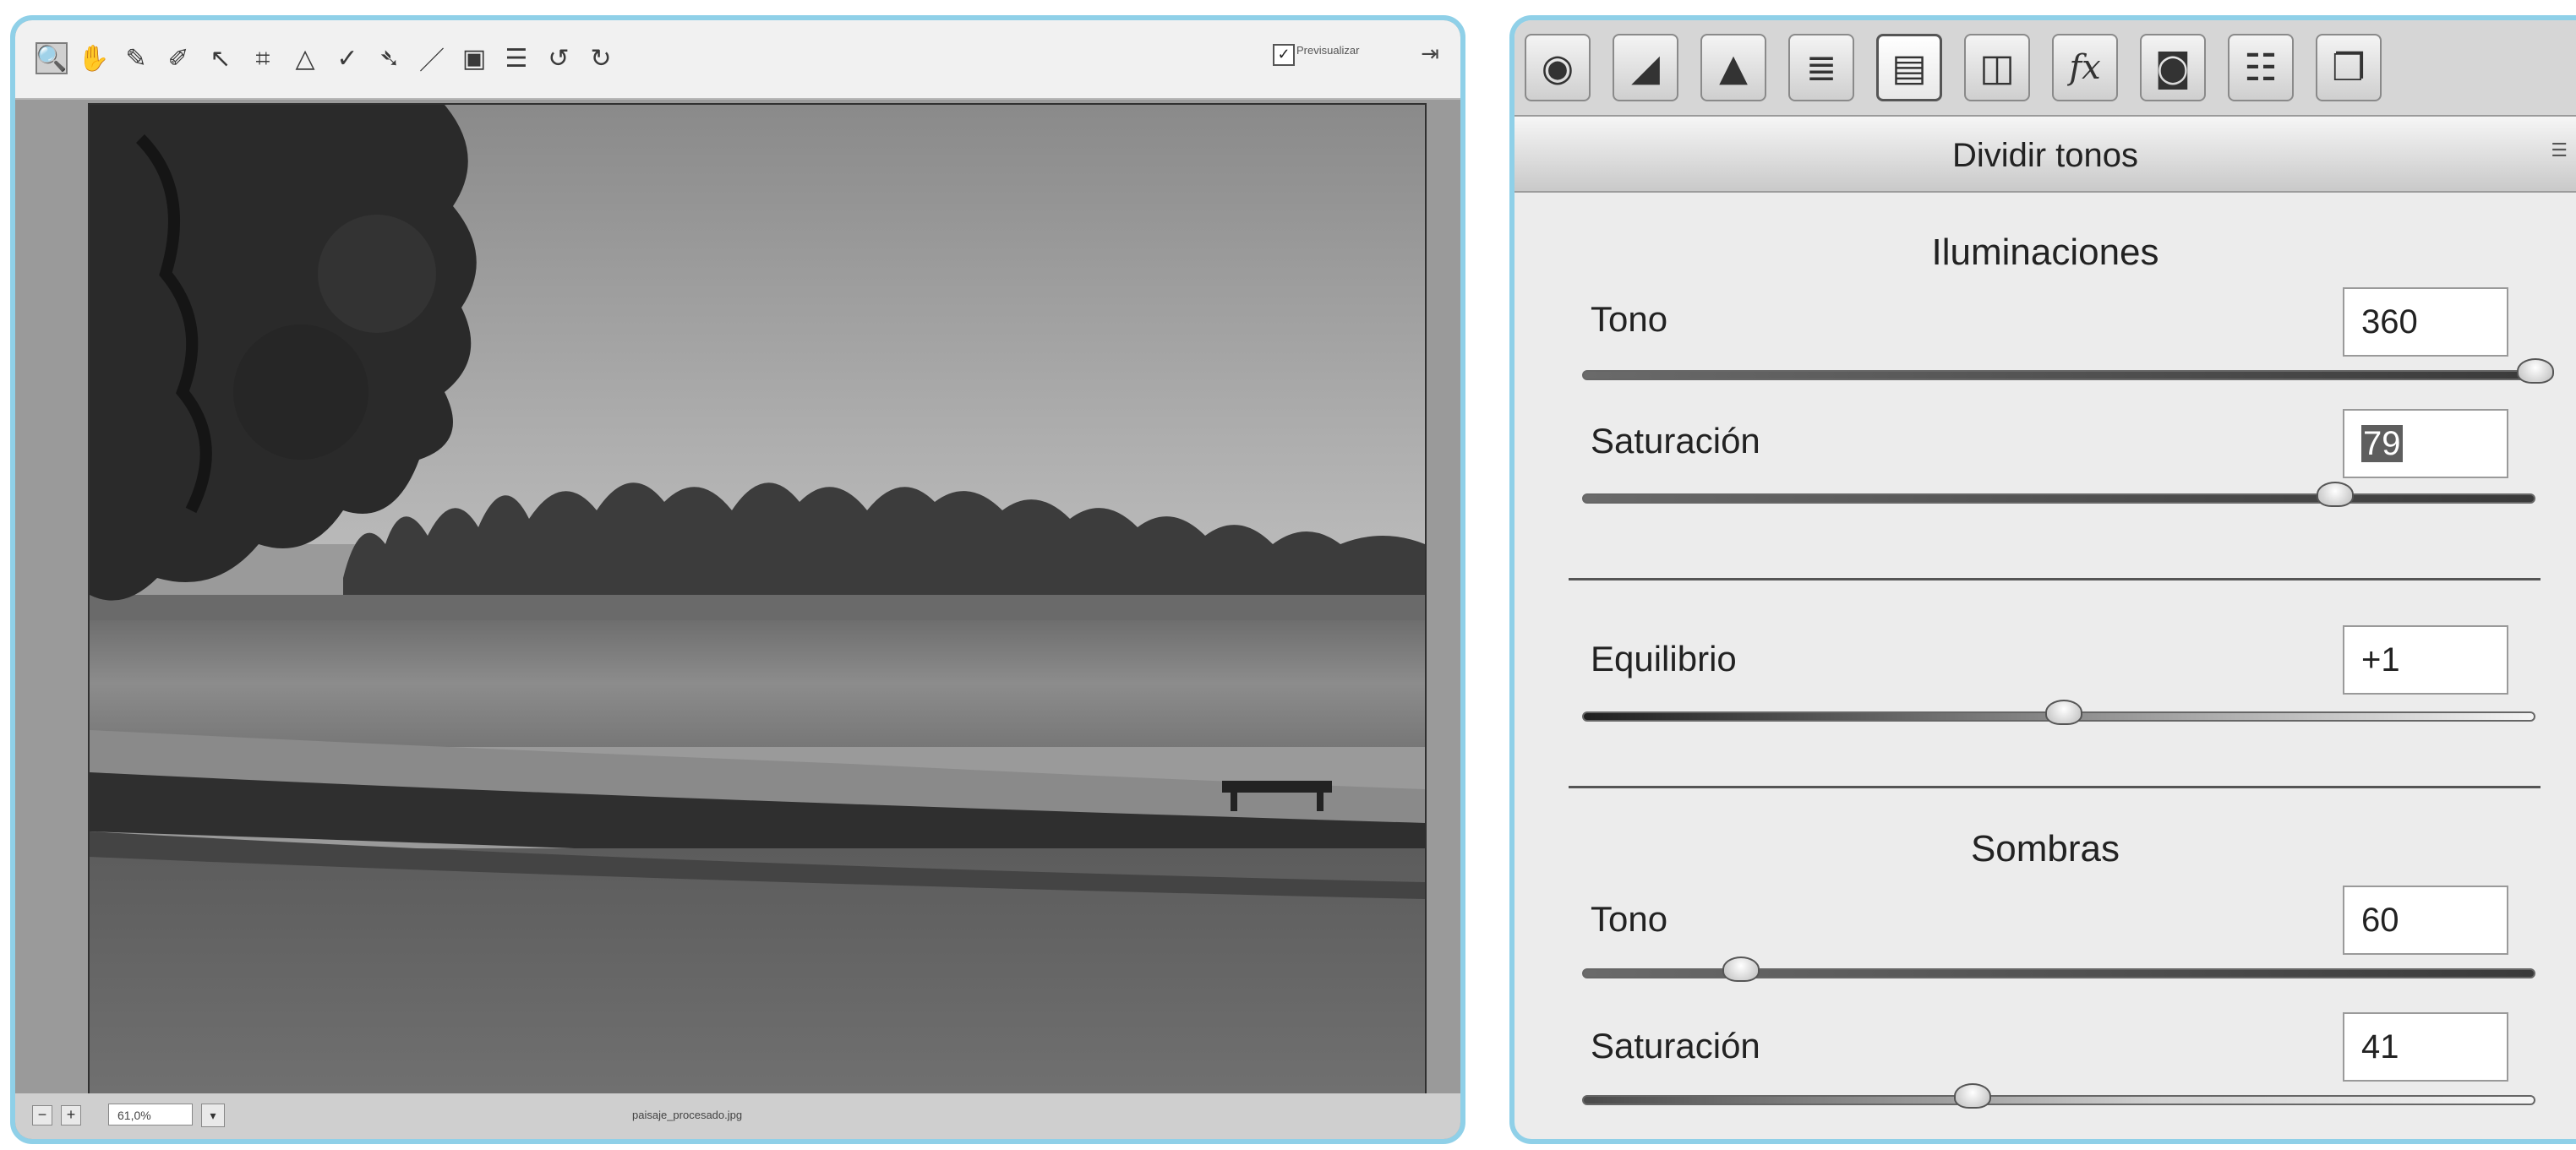 The image size is (2576, 1150). Describe the element at coordinates (136, 58) in the screenshot. I see `white-balance-tool-icon: ✎` at that location.